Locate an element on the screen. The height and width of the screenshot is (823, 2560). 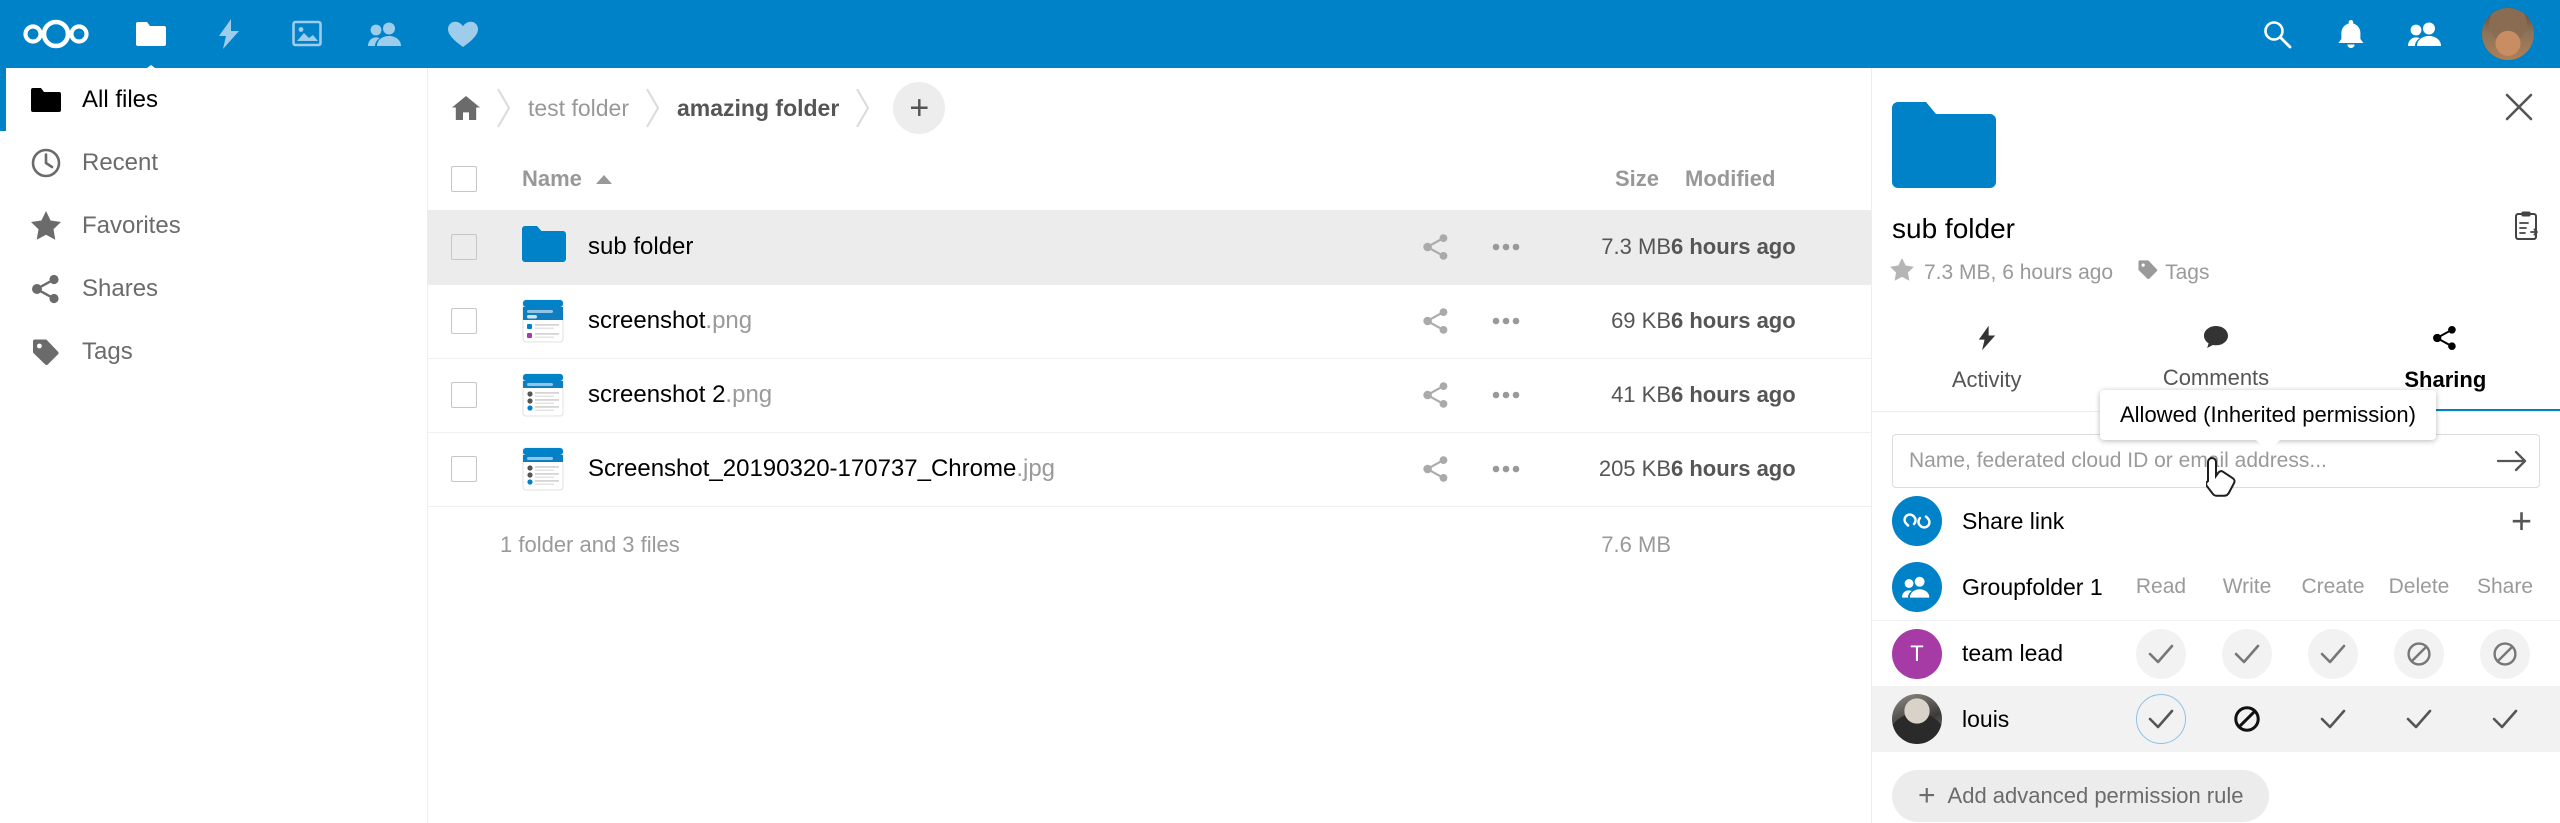
nav-favorites-app is located at coordinates (463, 34).